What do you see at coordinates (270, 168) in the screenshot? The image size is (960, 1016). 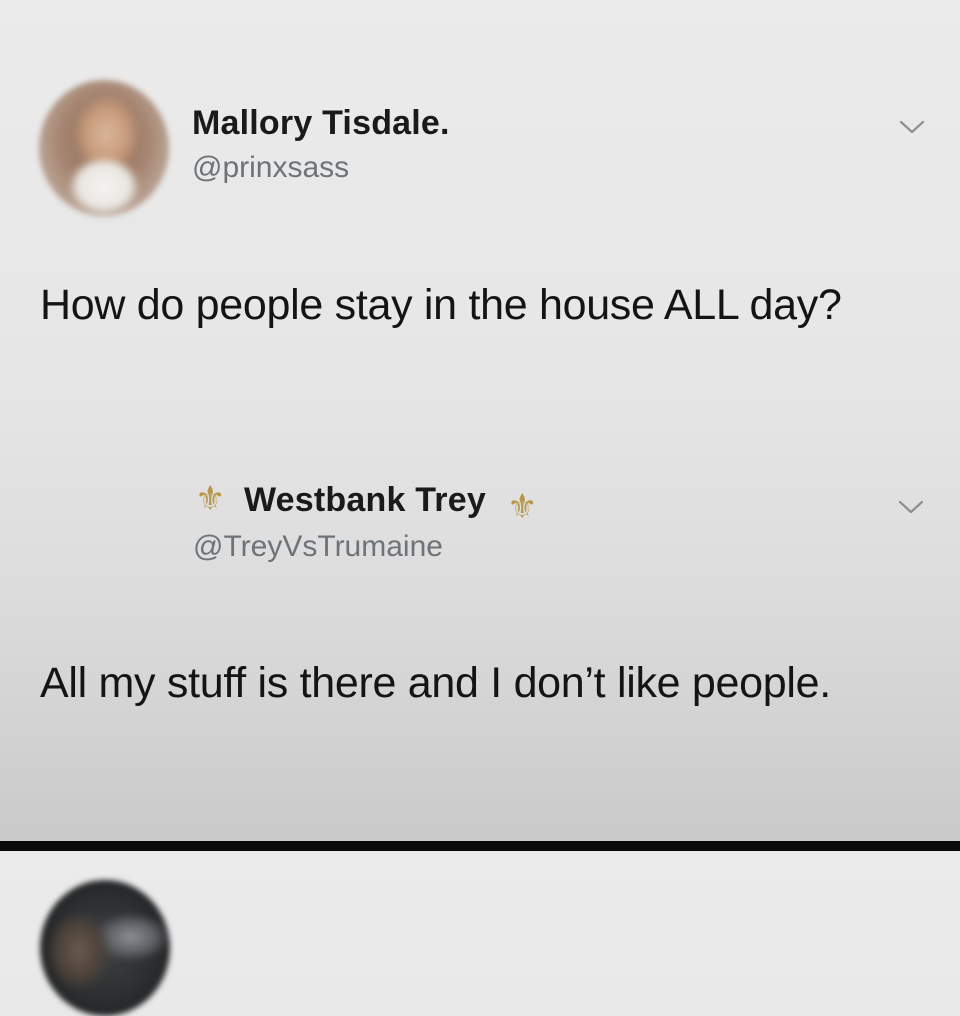 I see `user-handle: @prinxsass` at bounding box center [270, 168].